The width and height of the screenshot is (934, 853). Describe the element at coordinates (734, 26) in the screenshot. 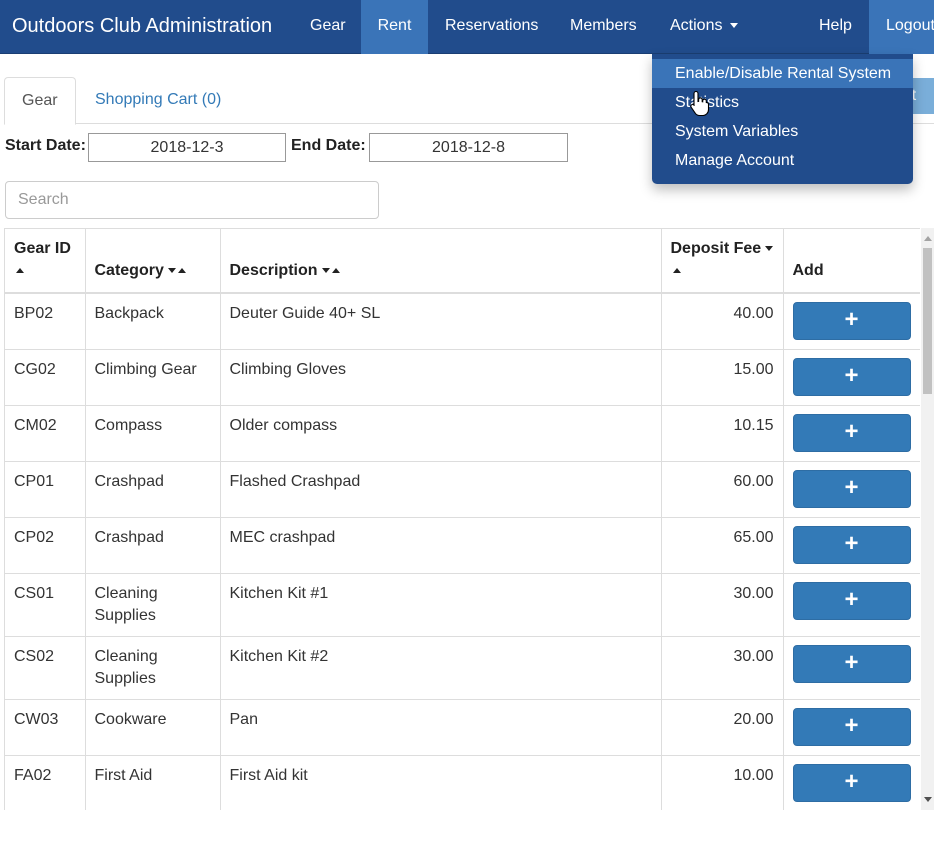

I see `caret-down-icon` at that location.